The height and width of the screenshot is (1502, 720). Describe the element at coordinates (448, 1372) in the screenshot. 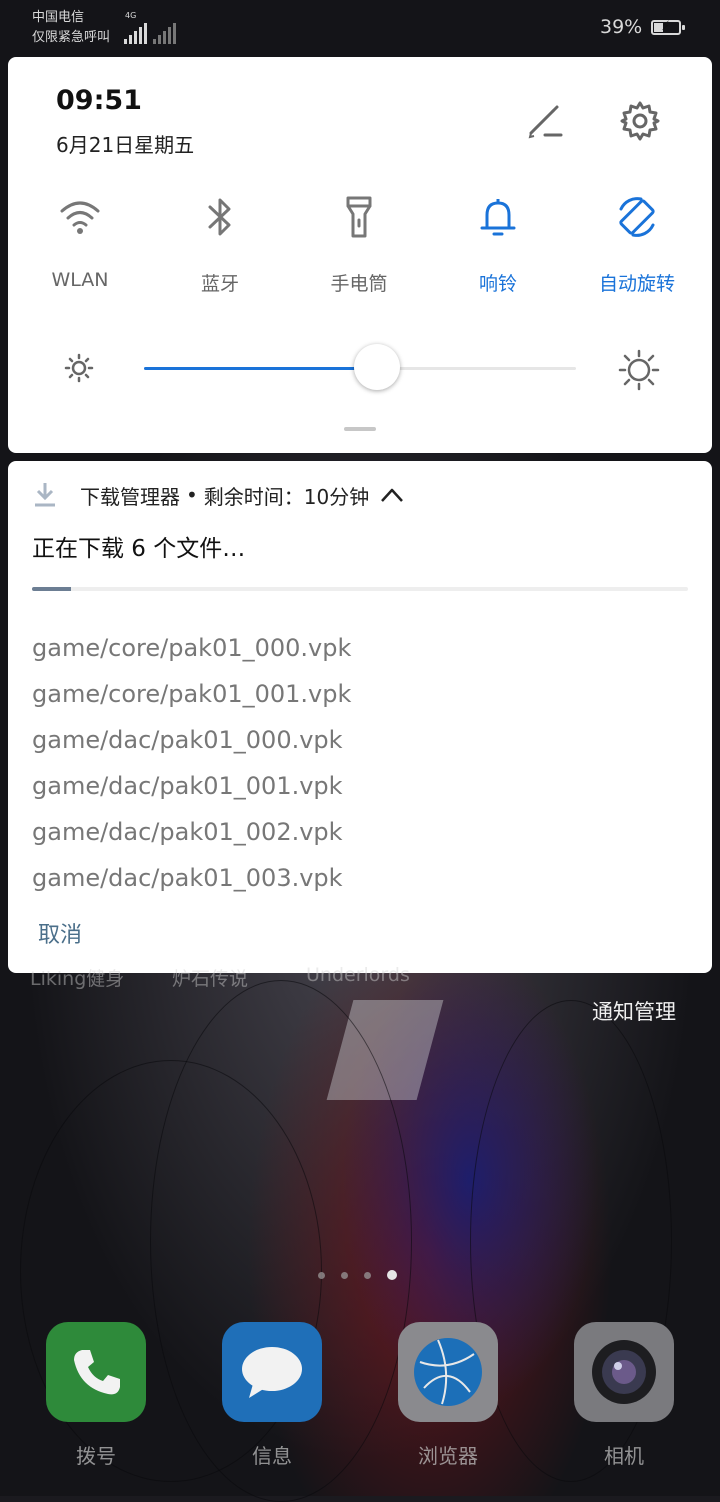

I see `browser-icon` at that location.